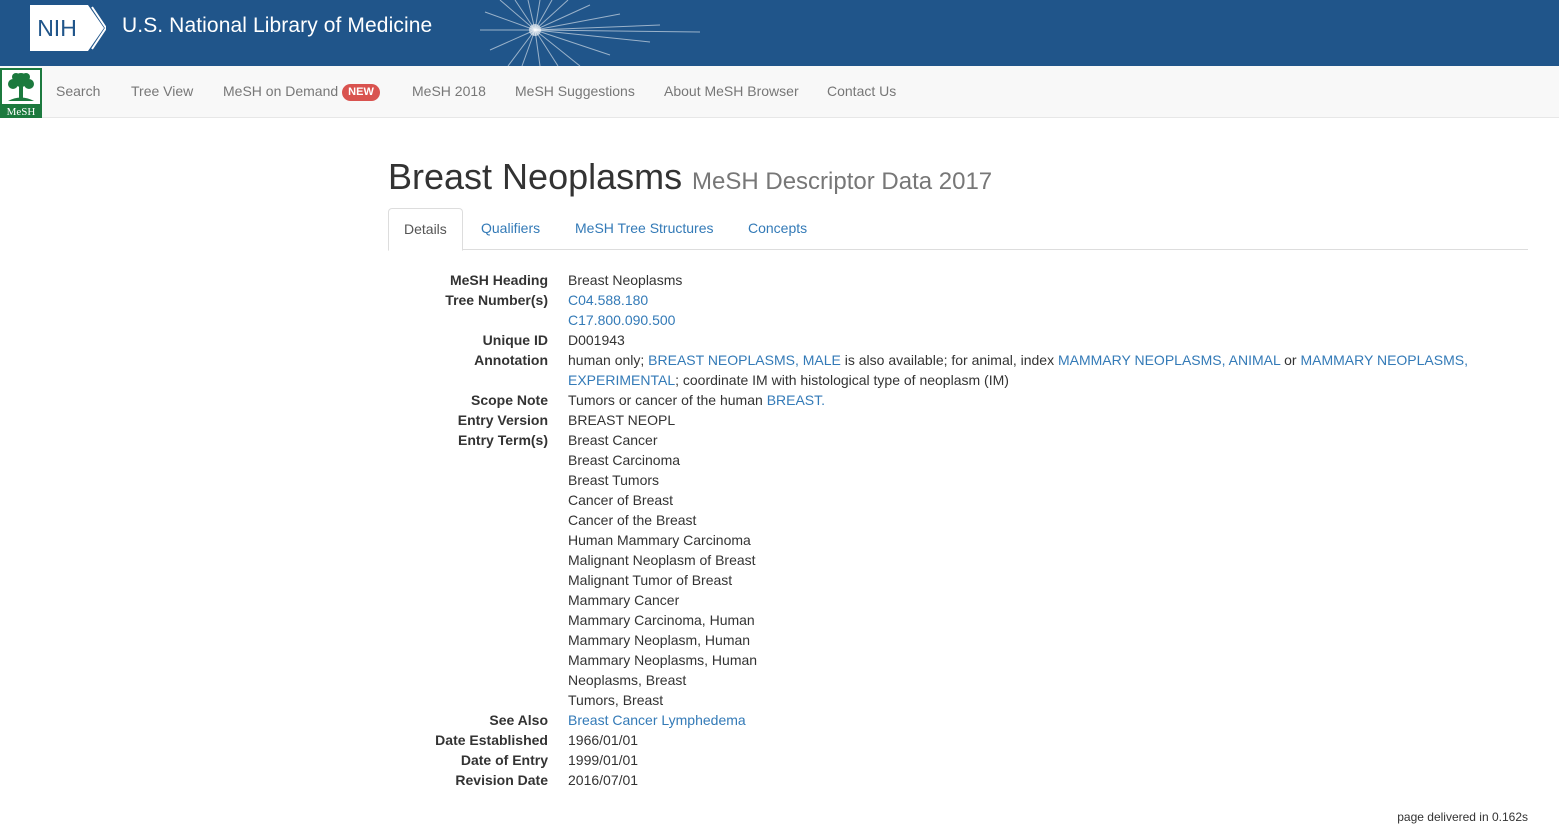  What do you see at coordinates (661, 620) in the screenshot?
I see `entry-term: Mammary Carcinoma, Human` at bounding box center [661, 620].